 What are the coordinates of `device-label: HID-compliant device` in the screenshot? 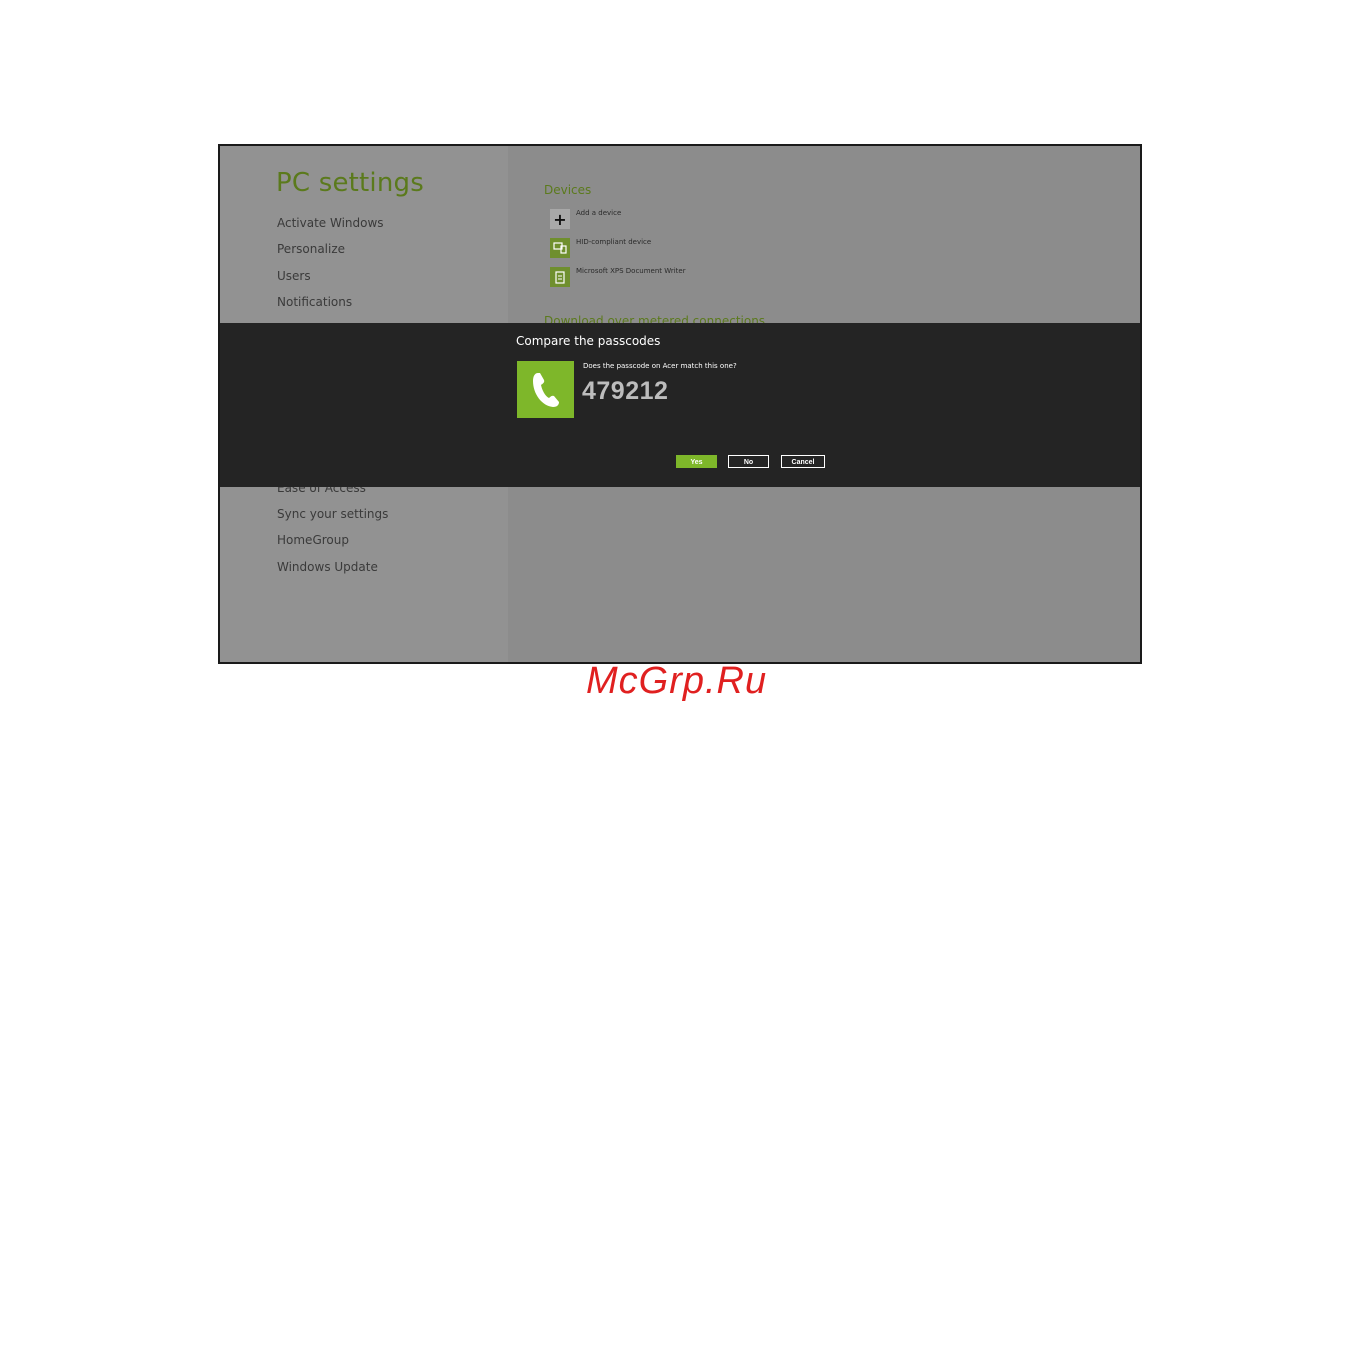 It's located at (614, 242).